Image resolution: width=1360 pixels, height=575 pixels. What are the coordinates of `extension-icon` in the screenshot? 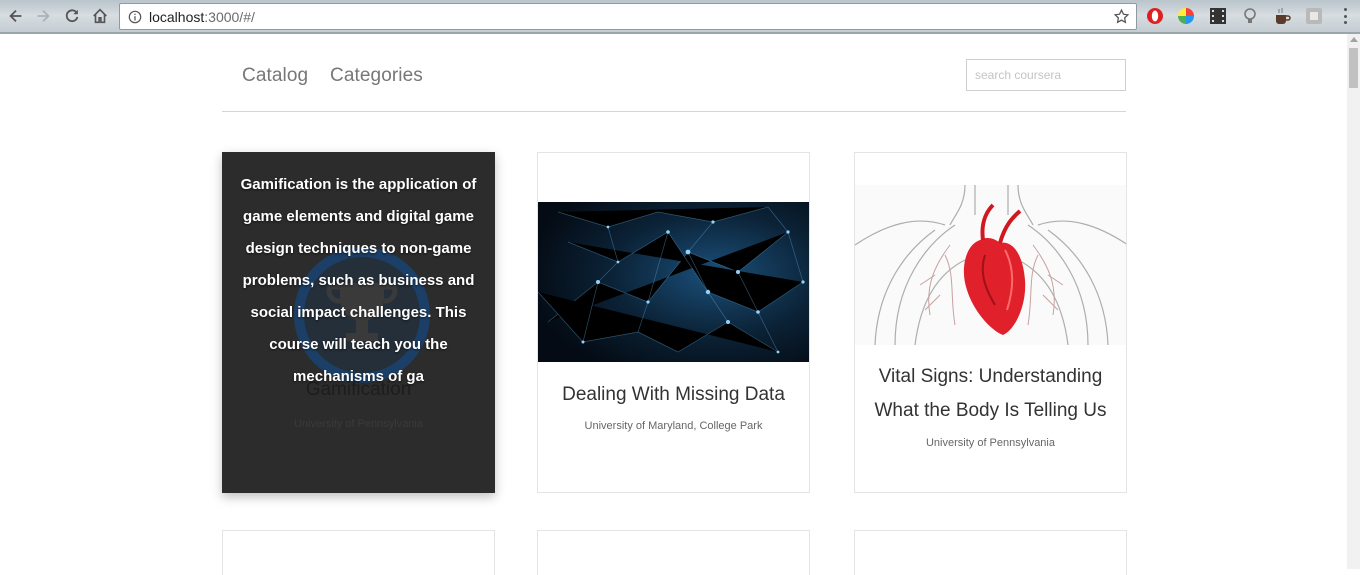 It's located at (1314, 16).